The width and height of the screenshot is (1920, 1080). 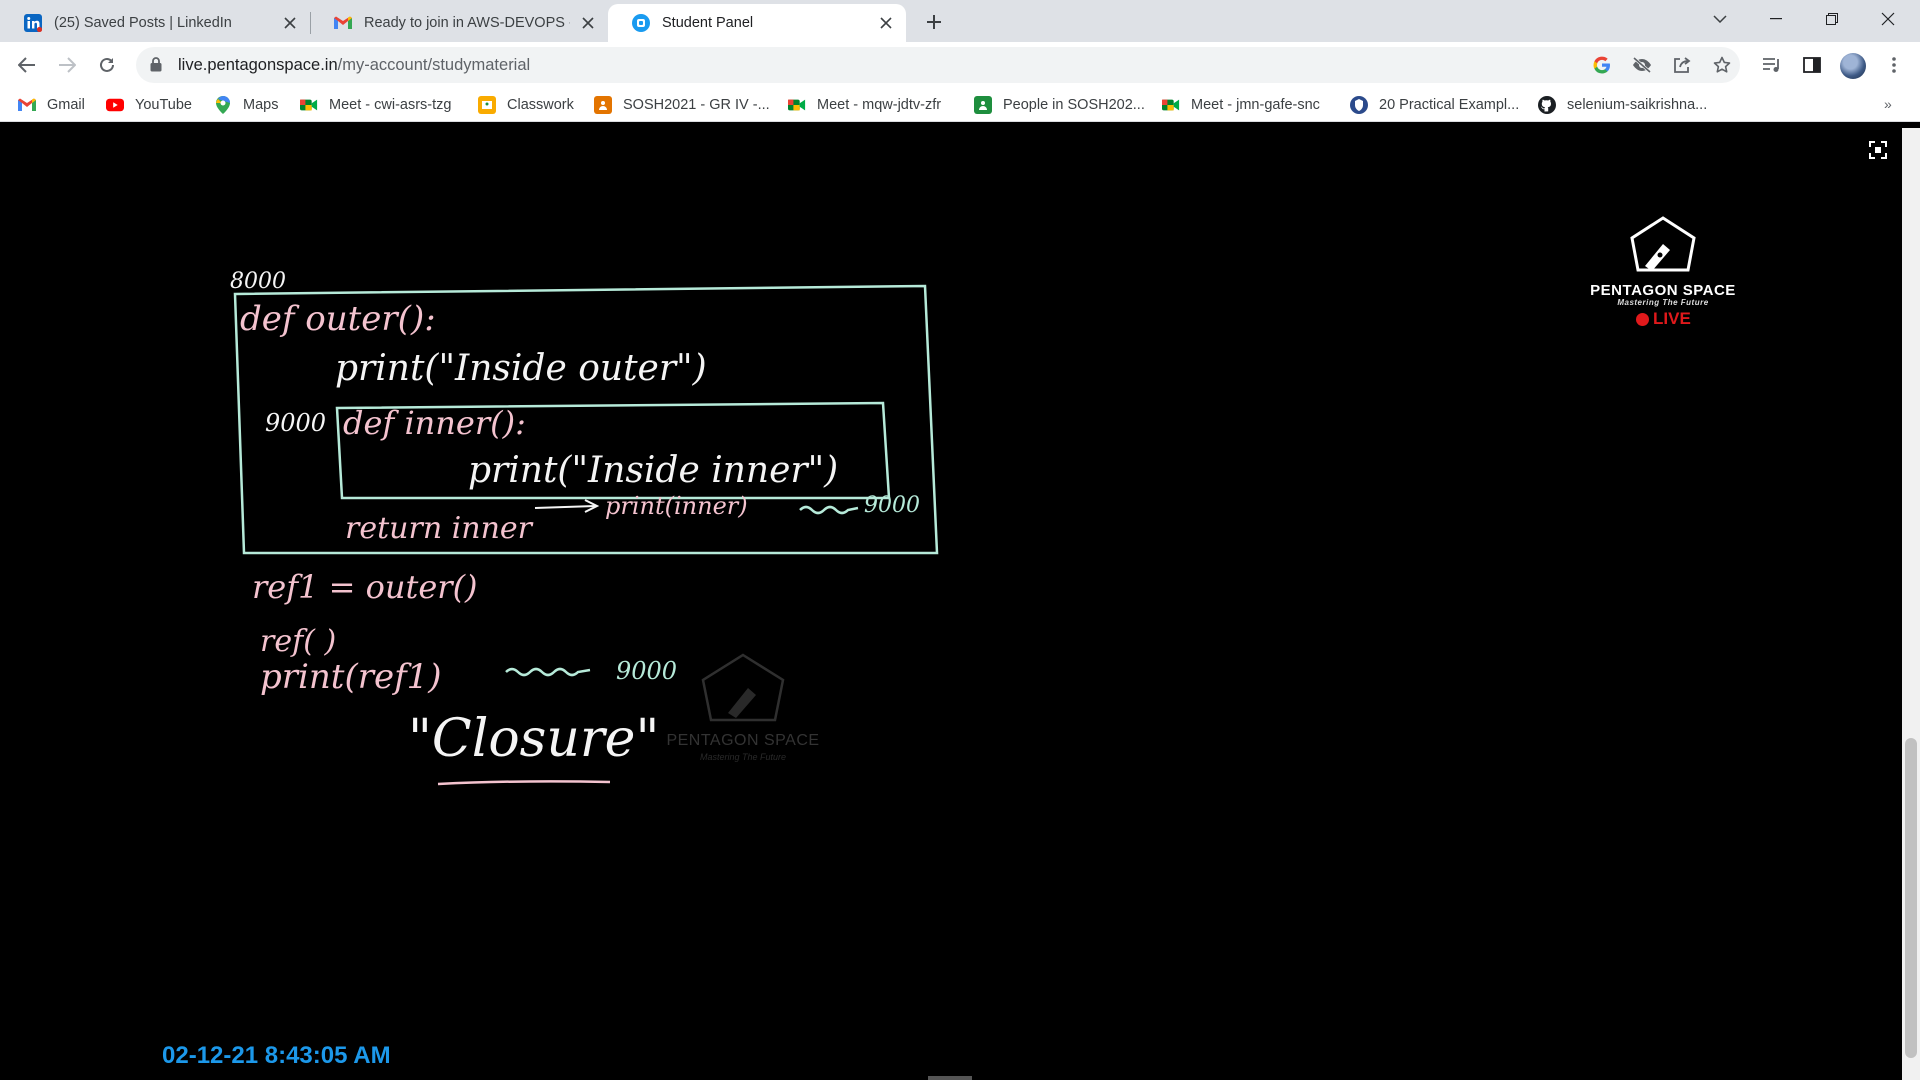 I want to click on url-host: live.pentagonspace.in, so click(x=258, y=65).